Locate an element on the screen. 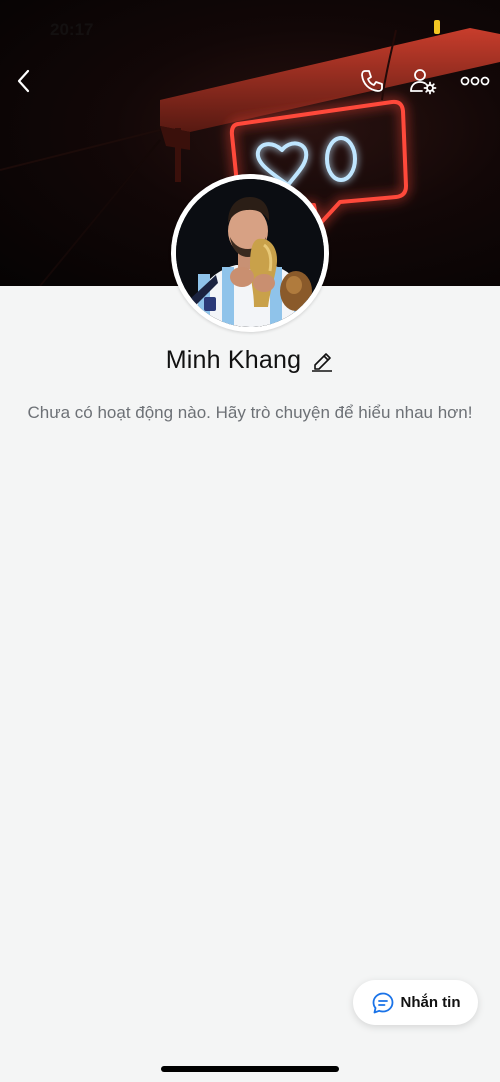 This screenshot has width=500, height=1082. call-button is located at coordinates (372, 81).